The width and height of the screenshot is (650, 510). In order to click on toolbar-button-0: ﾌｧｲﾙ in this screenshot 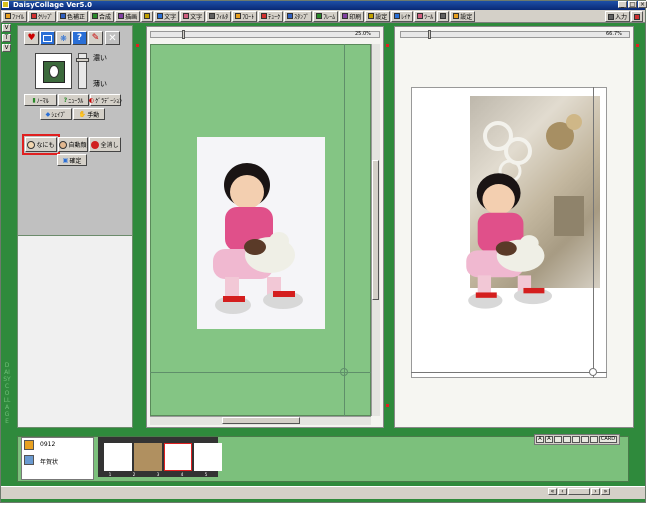, I will do `click(15, 16)`.